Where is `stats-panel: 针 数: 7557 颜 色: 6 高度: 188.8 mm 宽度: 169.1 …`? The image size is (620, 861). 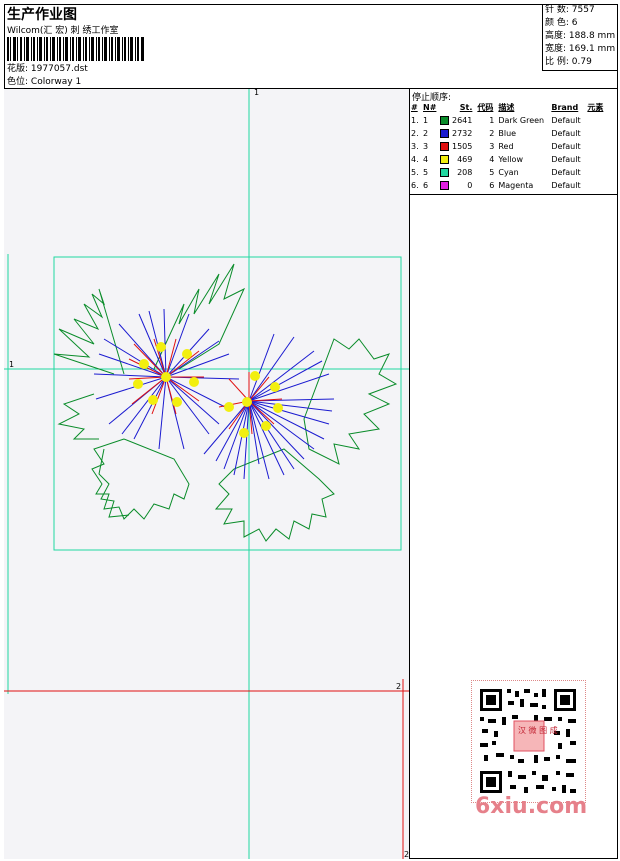 stats-panel: 针 数: 7557 颜 色: 6 高度: 188.8 mm 宽度: 169.1 … is located at coordinates (580, 37).